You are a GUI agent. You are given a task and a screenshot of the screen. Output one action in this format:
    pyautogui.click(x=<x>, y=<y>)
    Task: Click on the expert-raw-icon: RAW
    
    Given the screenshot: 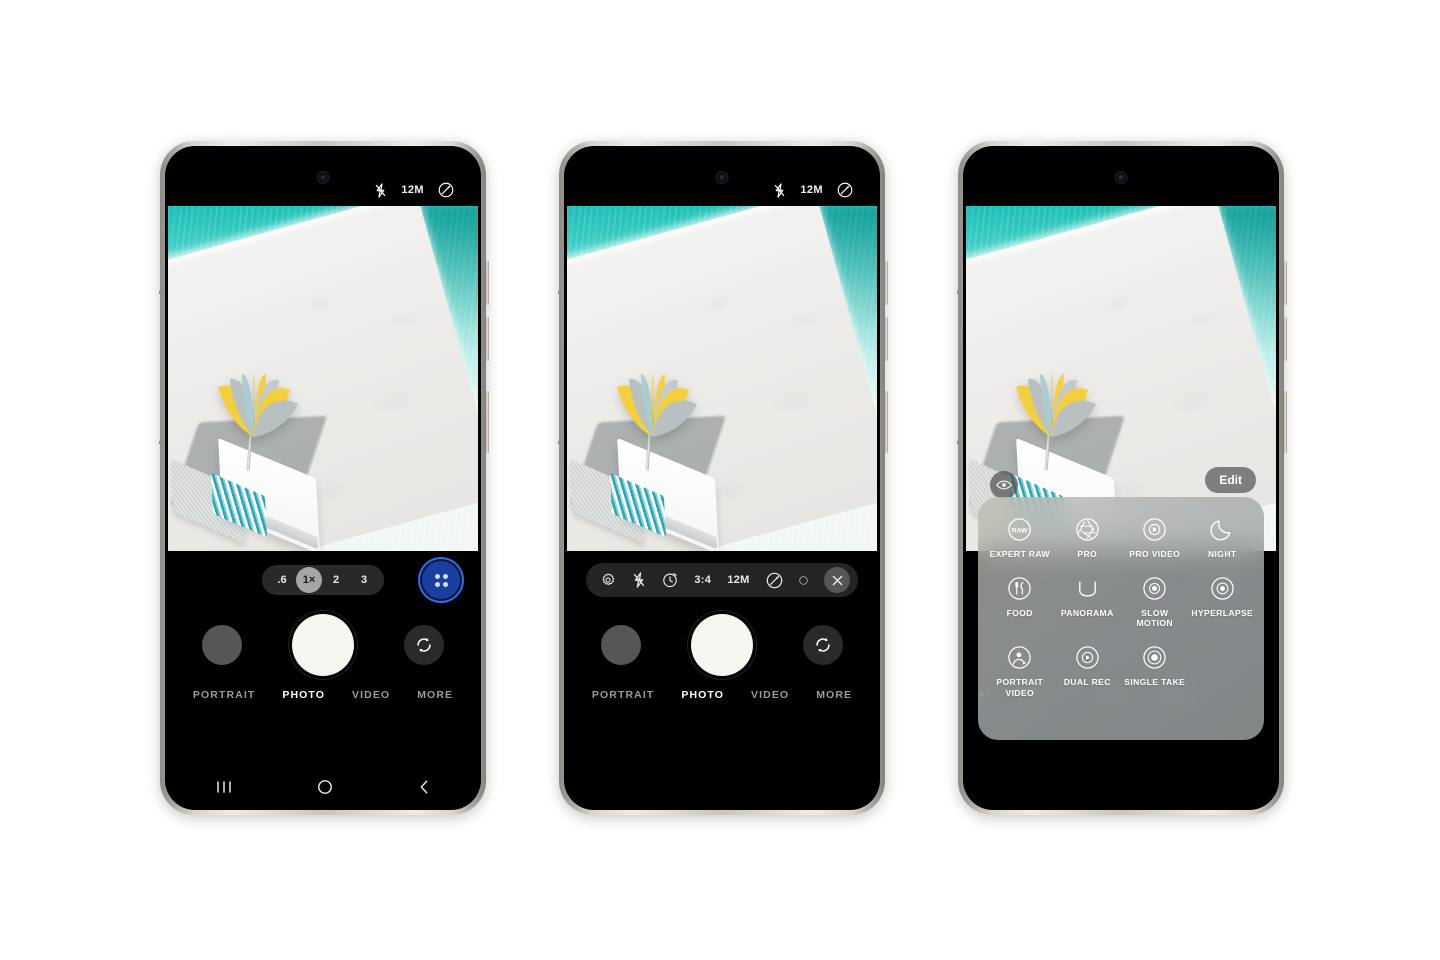 What is the action you would take?
    pyautogui.click(x=1019, y=529)
    